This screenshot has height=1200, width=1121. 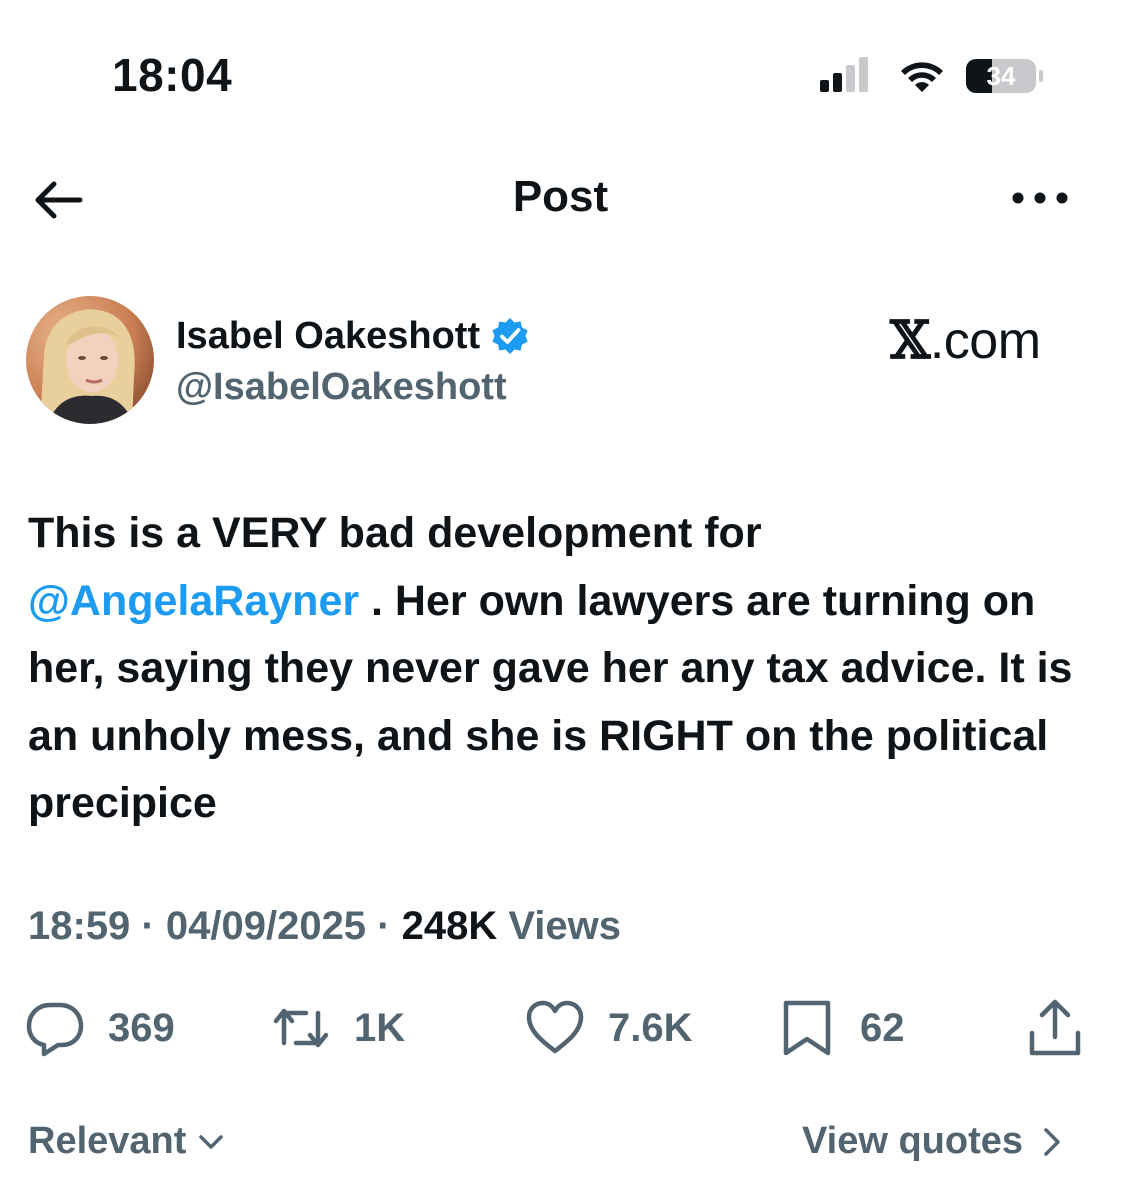 I want to click on status-icons: 34, so click(x=933, y=76).